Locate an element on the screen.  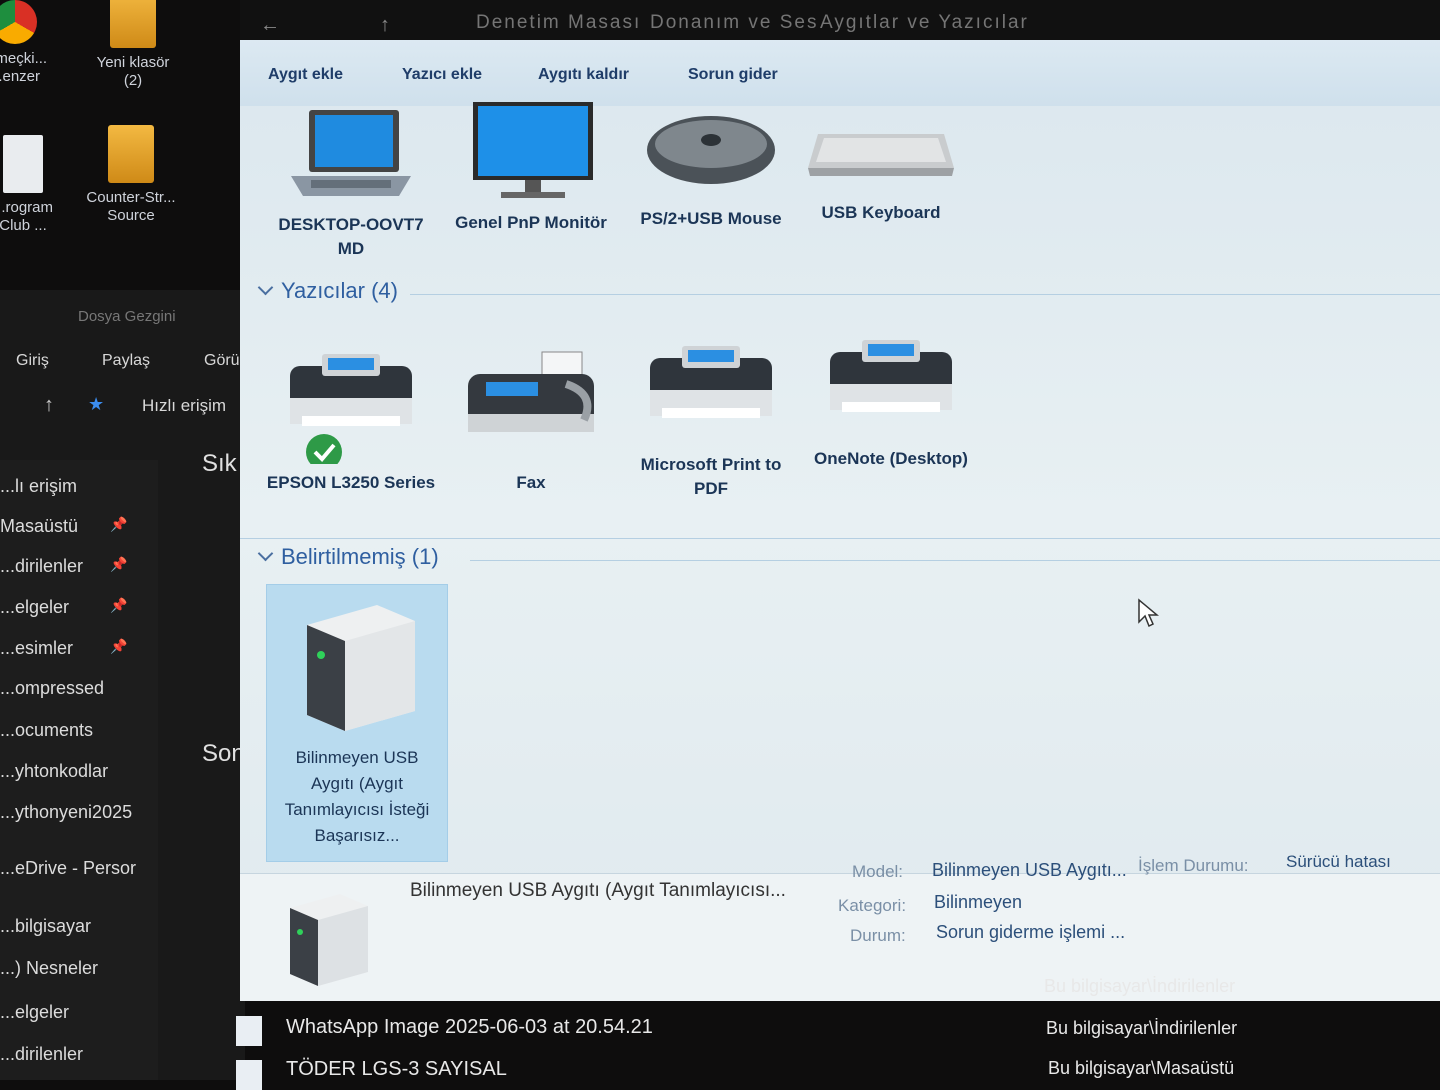
group-header-unspecified: Belirtilmemiş (1) is located at coordinates (346, 557).